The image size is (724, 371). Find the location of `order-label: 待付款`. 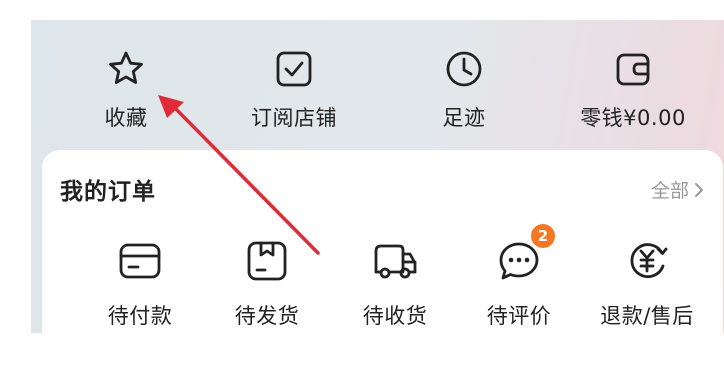

order-label: 待付款 is located at coordinates (140, 316).